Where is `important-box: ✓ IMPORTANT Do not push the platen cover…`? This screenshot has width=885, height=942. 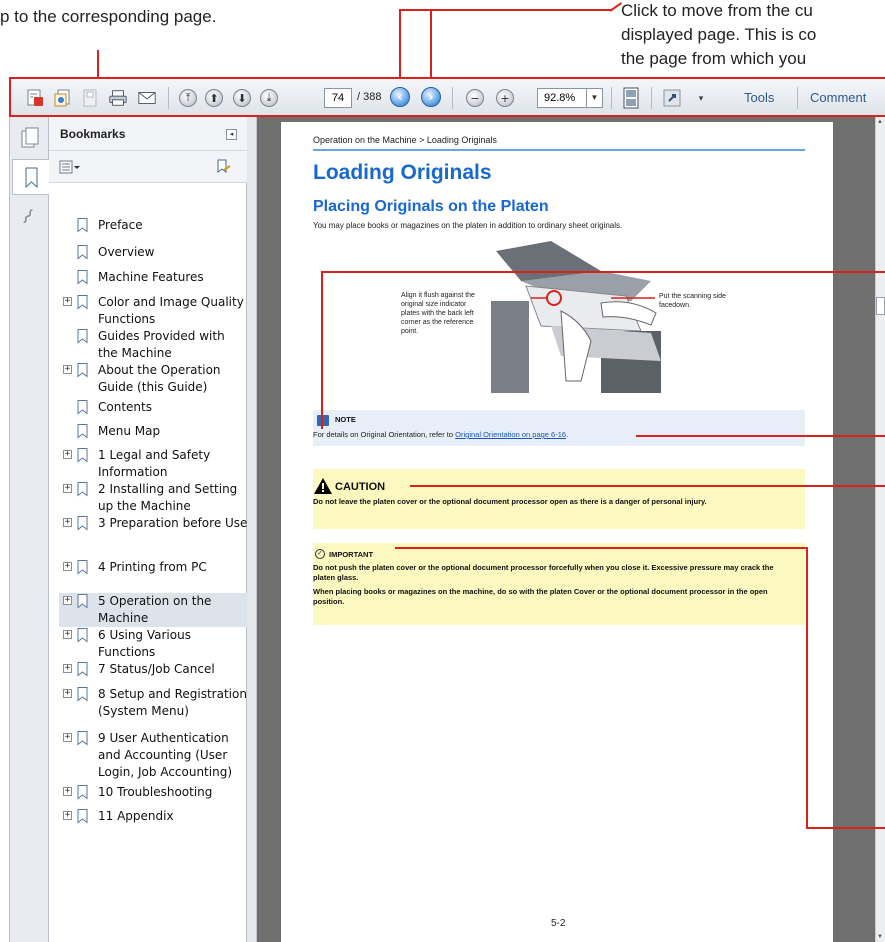
important-box: ✓ IMPORTANT Do not push the platen cover… is located at coordinates (559, 584).